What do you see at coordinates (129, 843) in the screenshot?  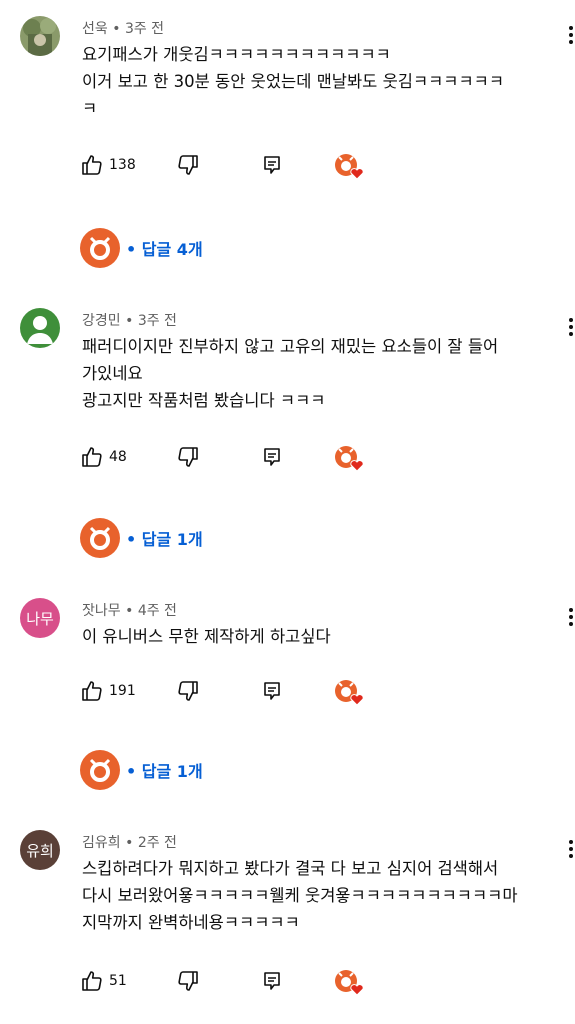 I see `comment-meta: 김유희 • 2주 전` at bounding box center [129, 843].